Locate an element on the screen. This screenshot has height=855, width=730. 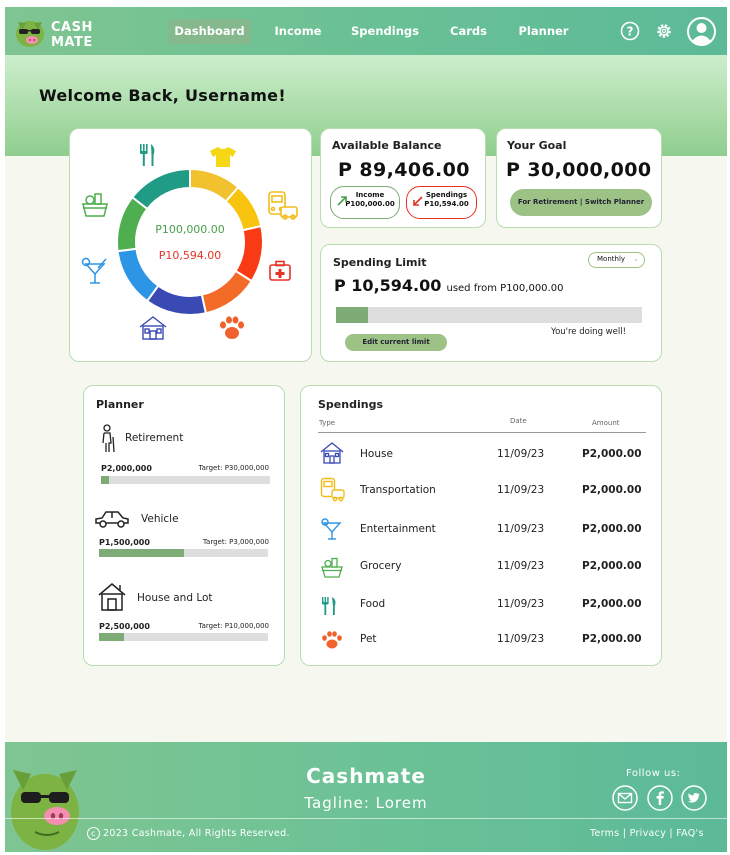
twitter-icon is located at coordinates (694, 798).